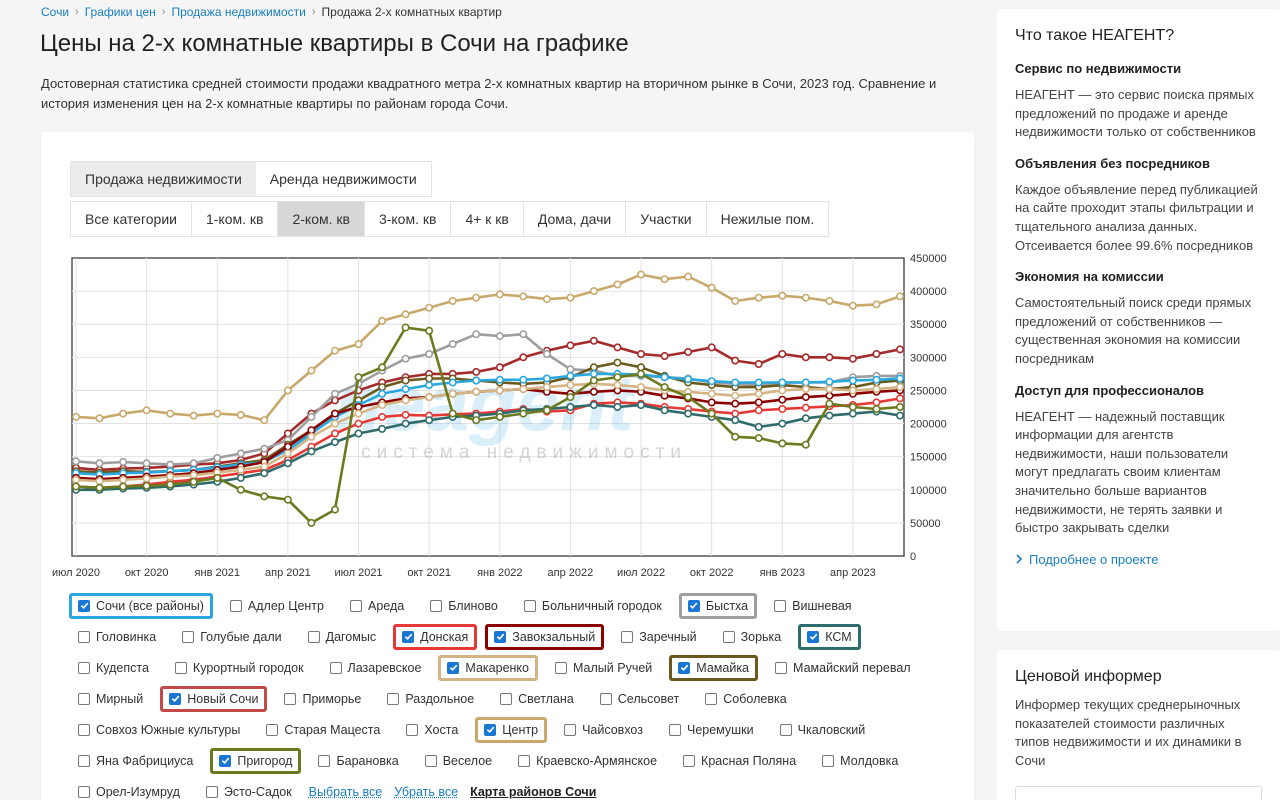 This screenshot has height=800, width=1280. What do you see at coordinates (55, 12) in the screenshot?
I see `breadcrumb-link-sochi: Сочи` at bounding box center [55, 12].